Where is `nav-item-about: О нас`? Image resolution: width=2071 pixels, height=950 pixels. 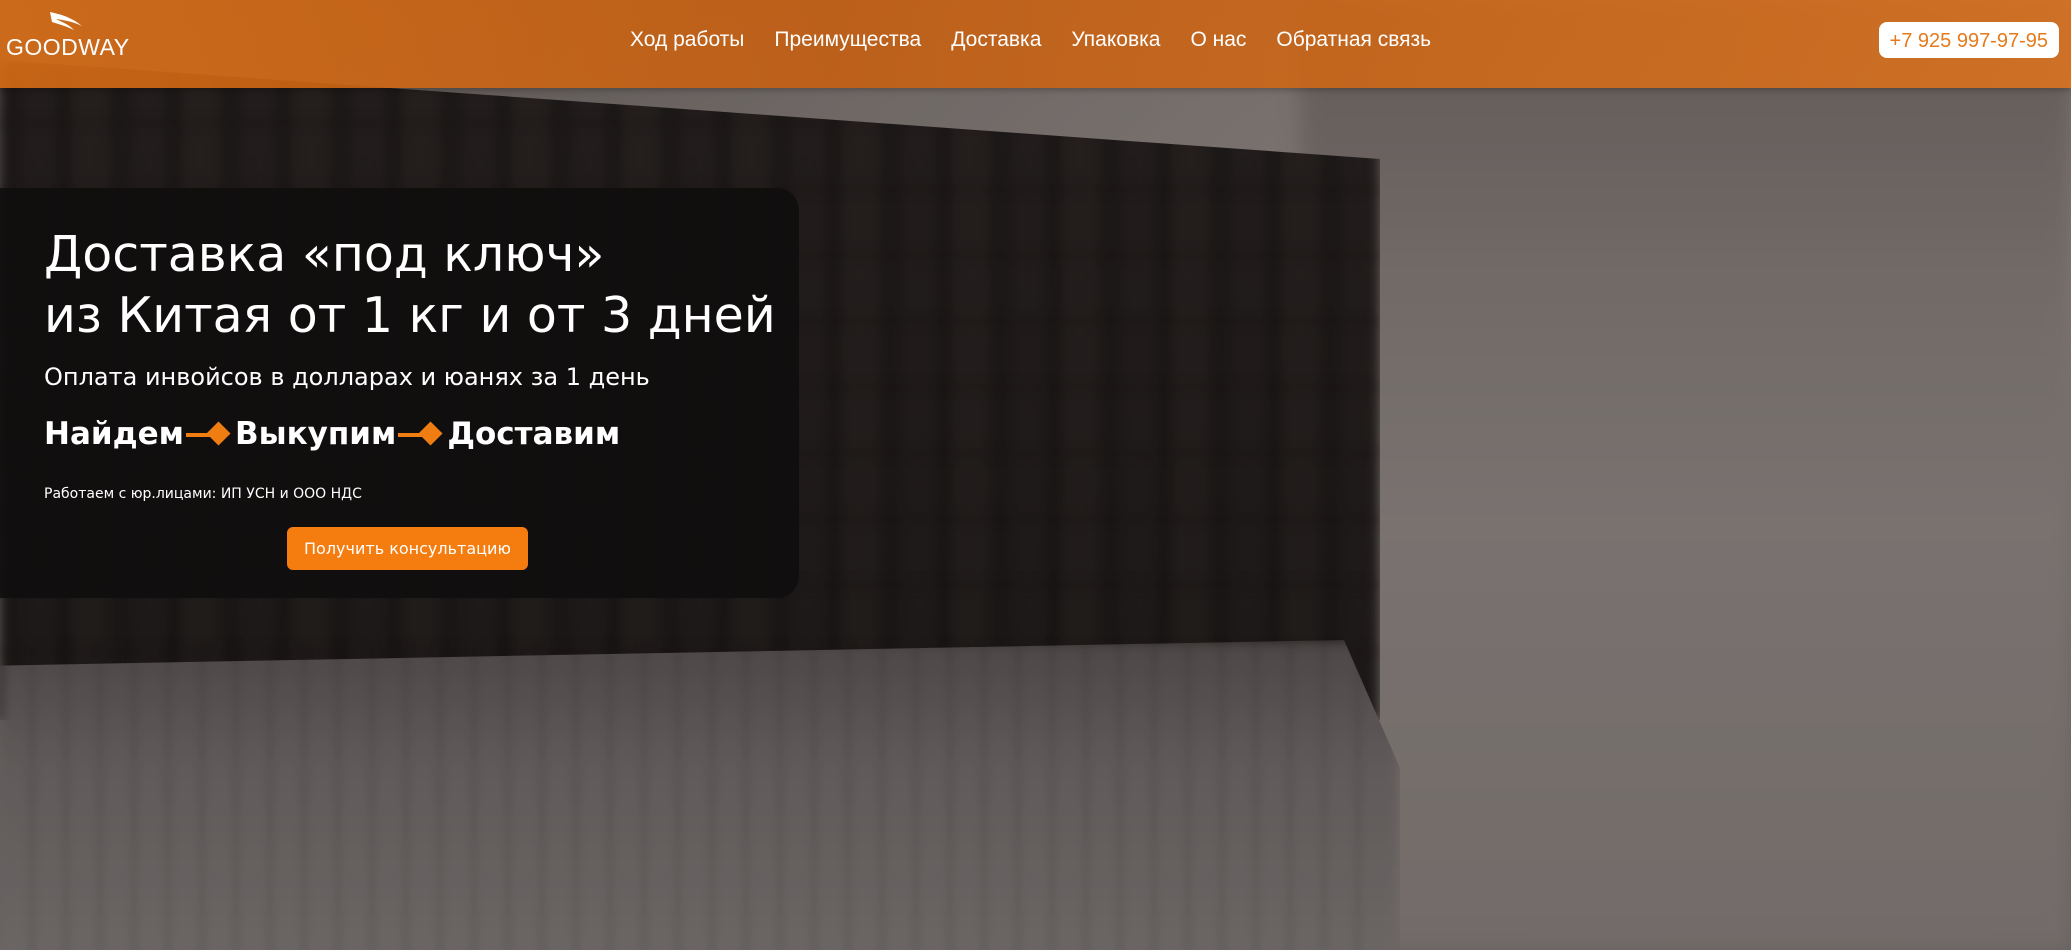
nav-item-about: О нас is located at coordinates (1218, 40).